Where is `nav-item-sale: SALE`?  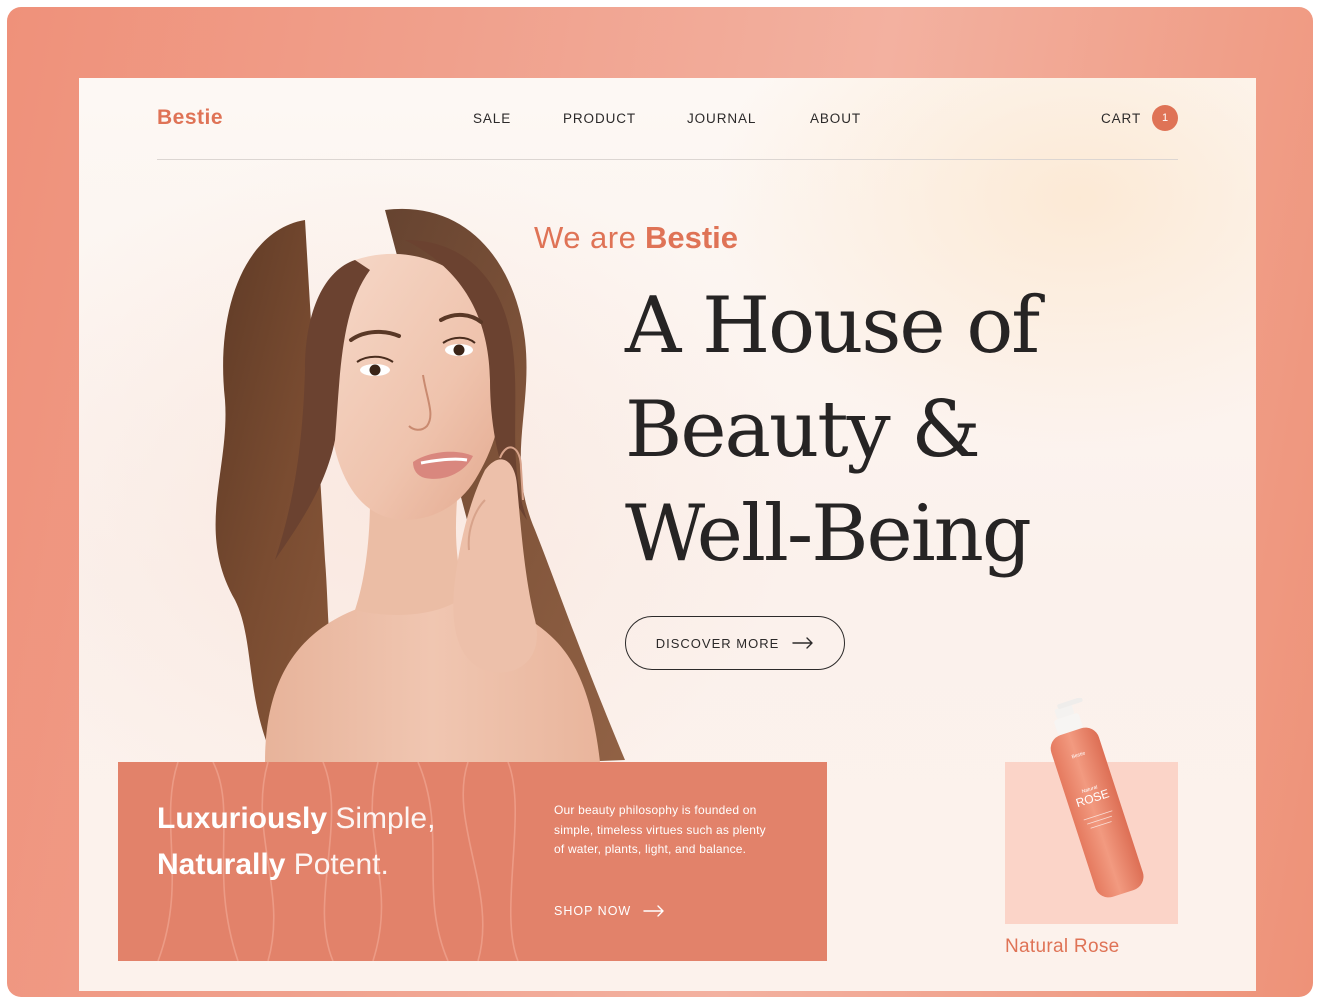 nav-item-sale: SALE is located at coordinates (492, 118).